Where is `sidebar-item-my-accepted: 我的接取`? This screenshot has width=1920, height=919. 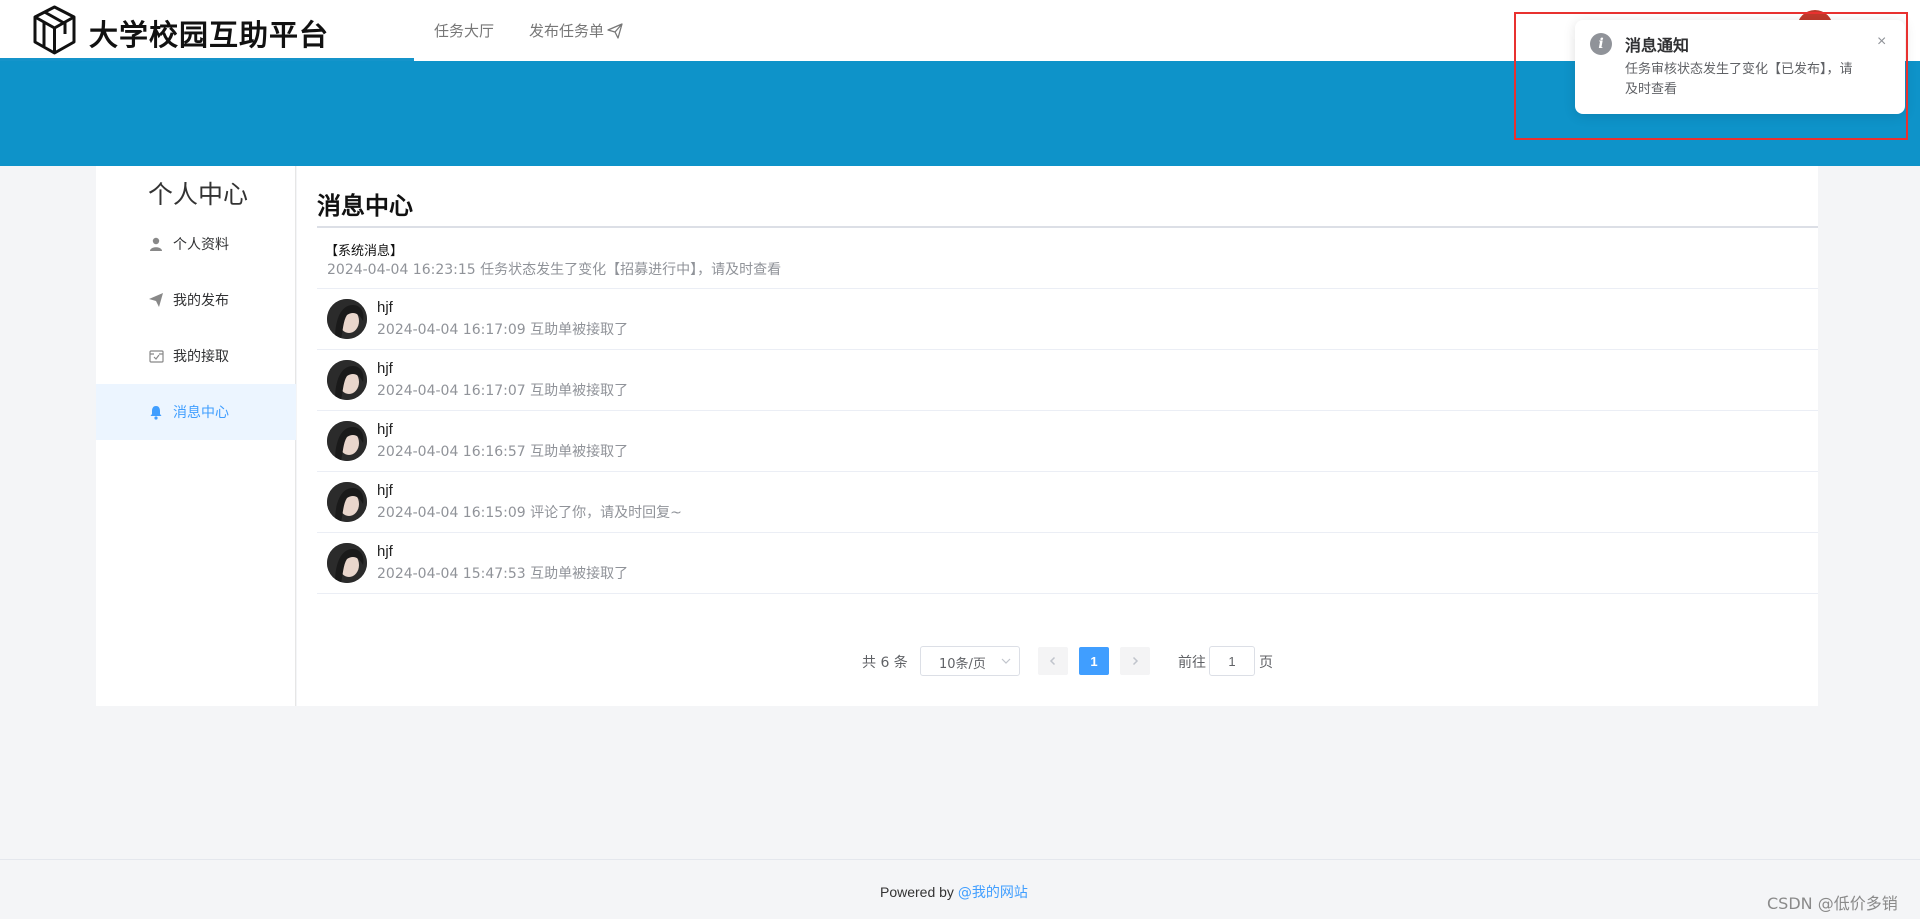 sidebar-item-my-accepted: 我的接取 is located at coordinates (196, 356).